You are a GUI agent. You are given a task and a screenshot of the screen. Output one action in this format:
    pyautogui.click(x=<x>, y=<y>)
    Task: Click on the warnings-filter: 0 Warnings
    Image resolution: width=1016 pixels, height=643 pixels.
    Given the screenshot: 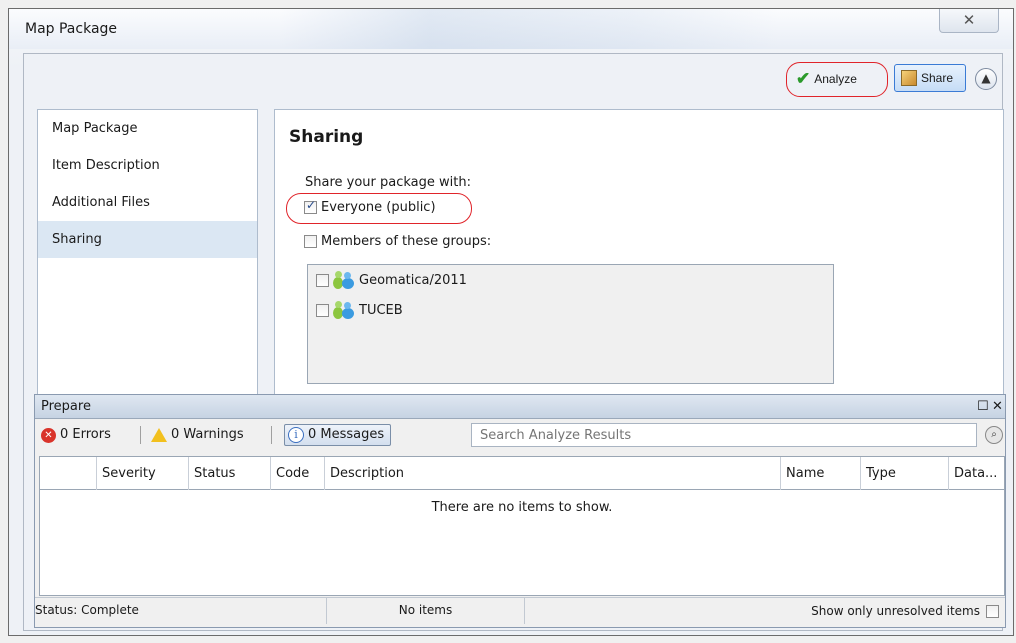 What is the action you would take?
    pyautogui.click(x=197, y=435)
    